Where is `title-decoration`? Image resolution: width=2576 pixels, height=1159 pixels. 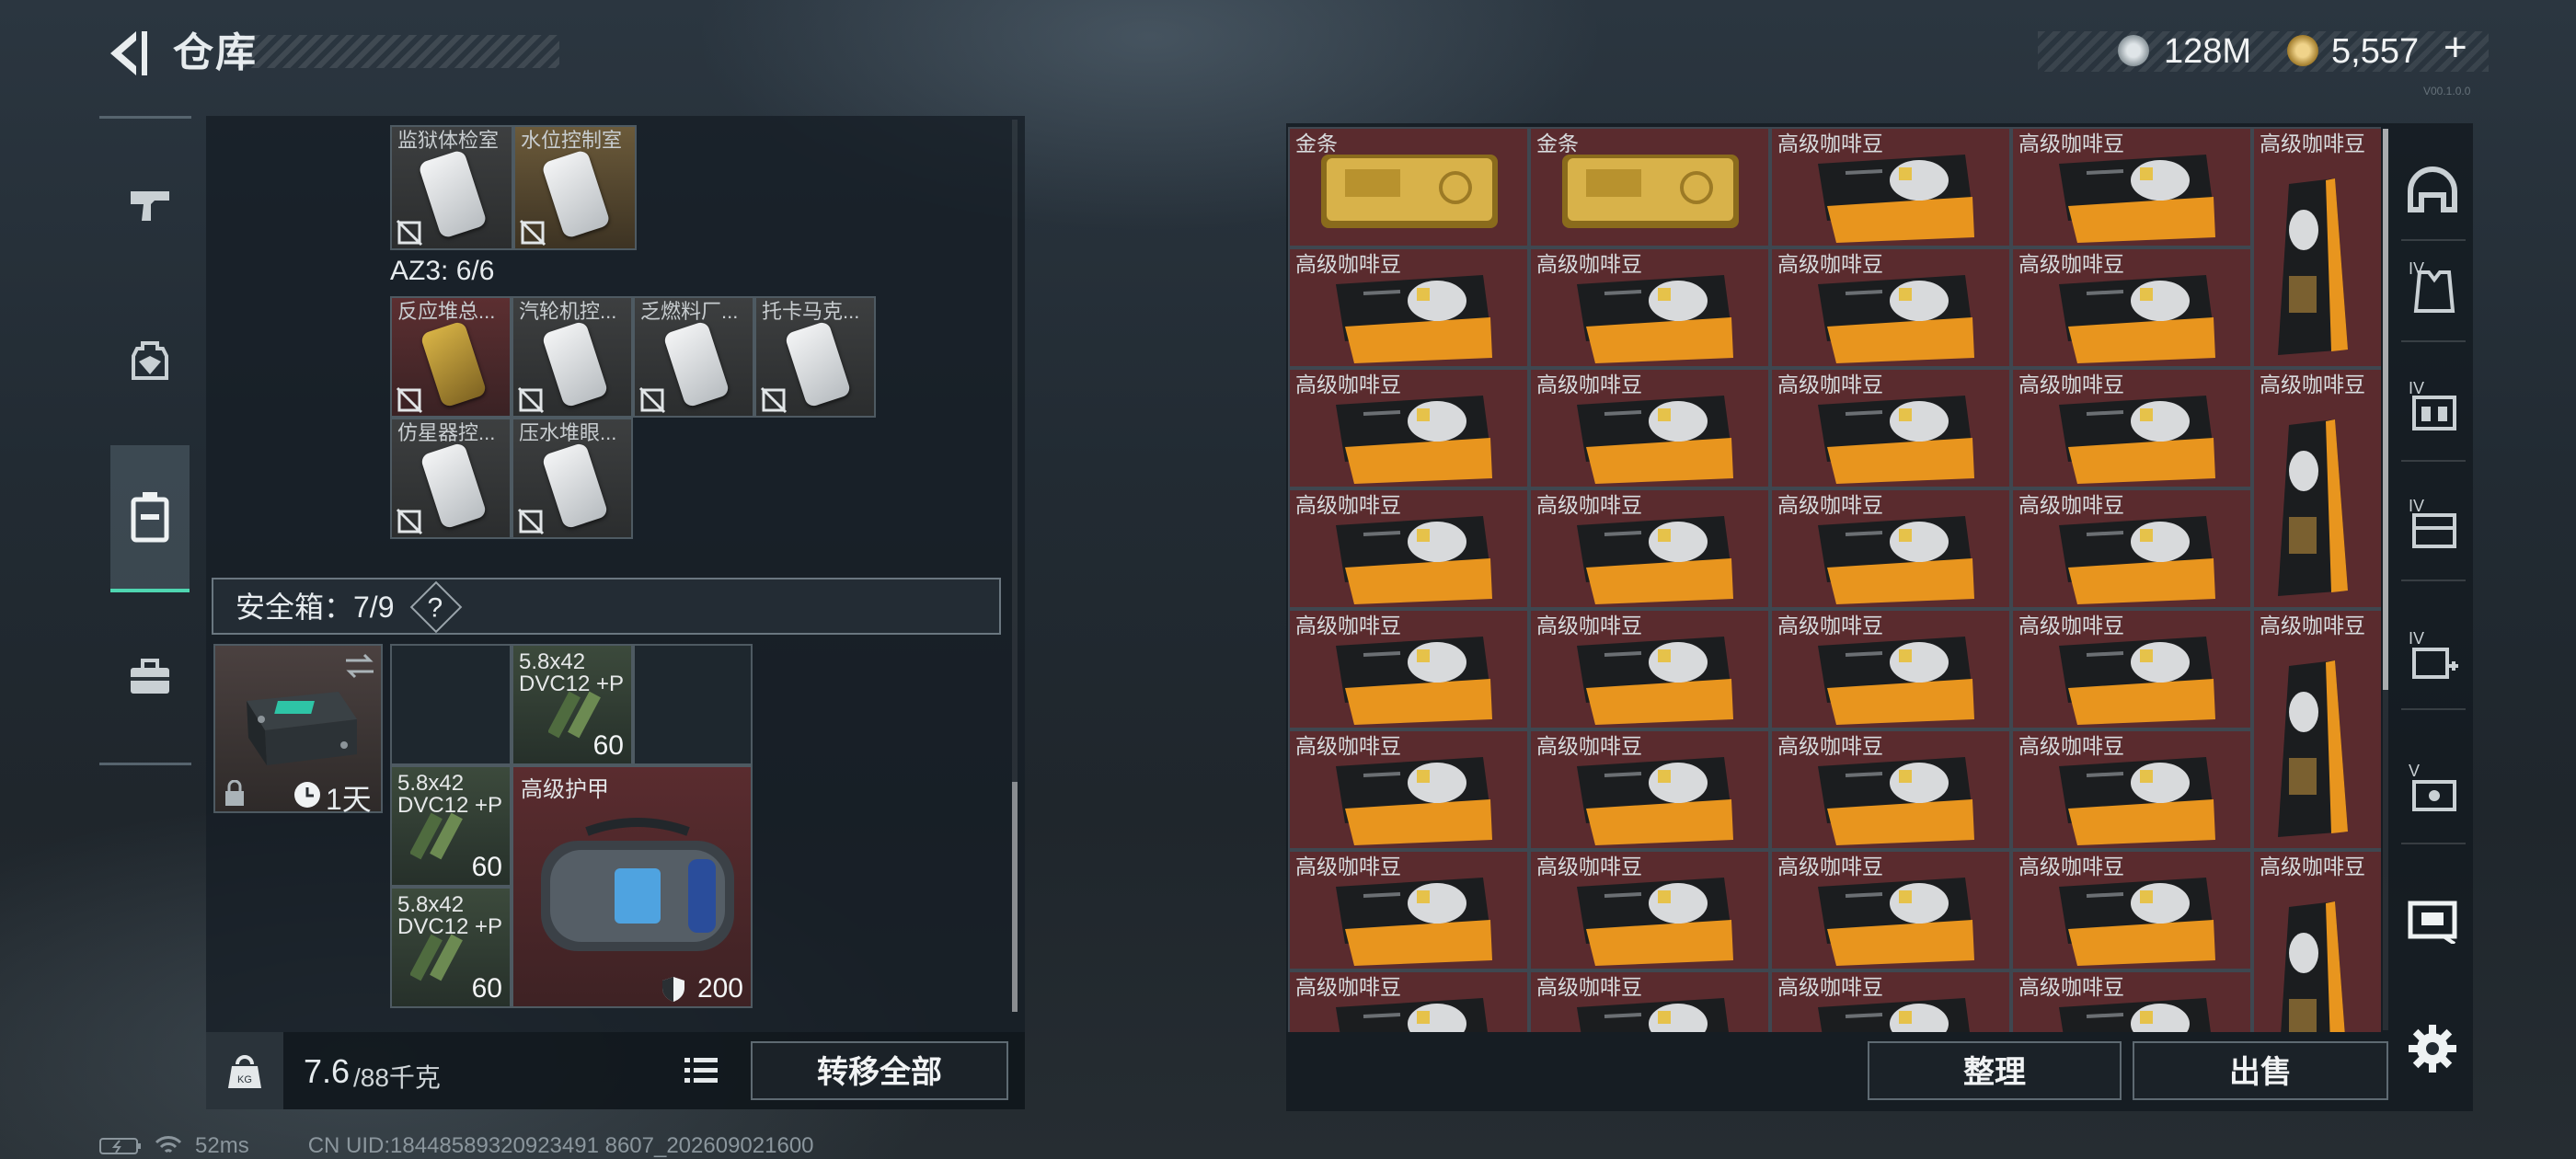
title-decoration is located at coordinates (398, 51).